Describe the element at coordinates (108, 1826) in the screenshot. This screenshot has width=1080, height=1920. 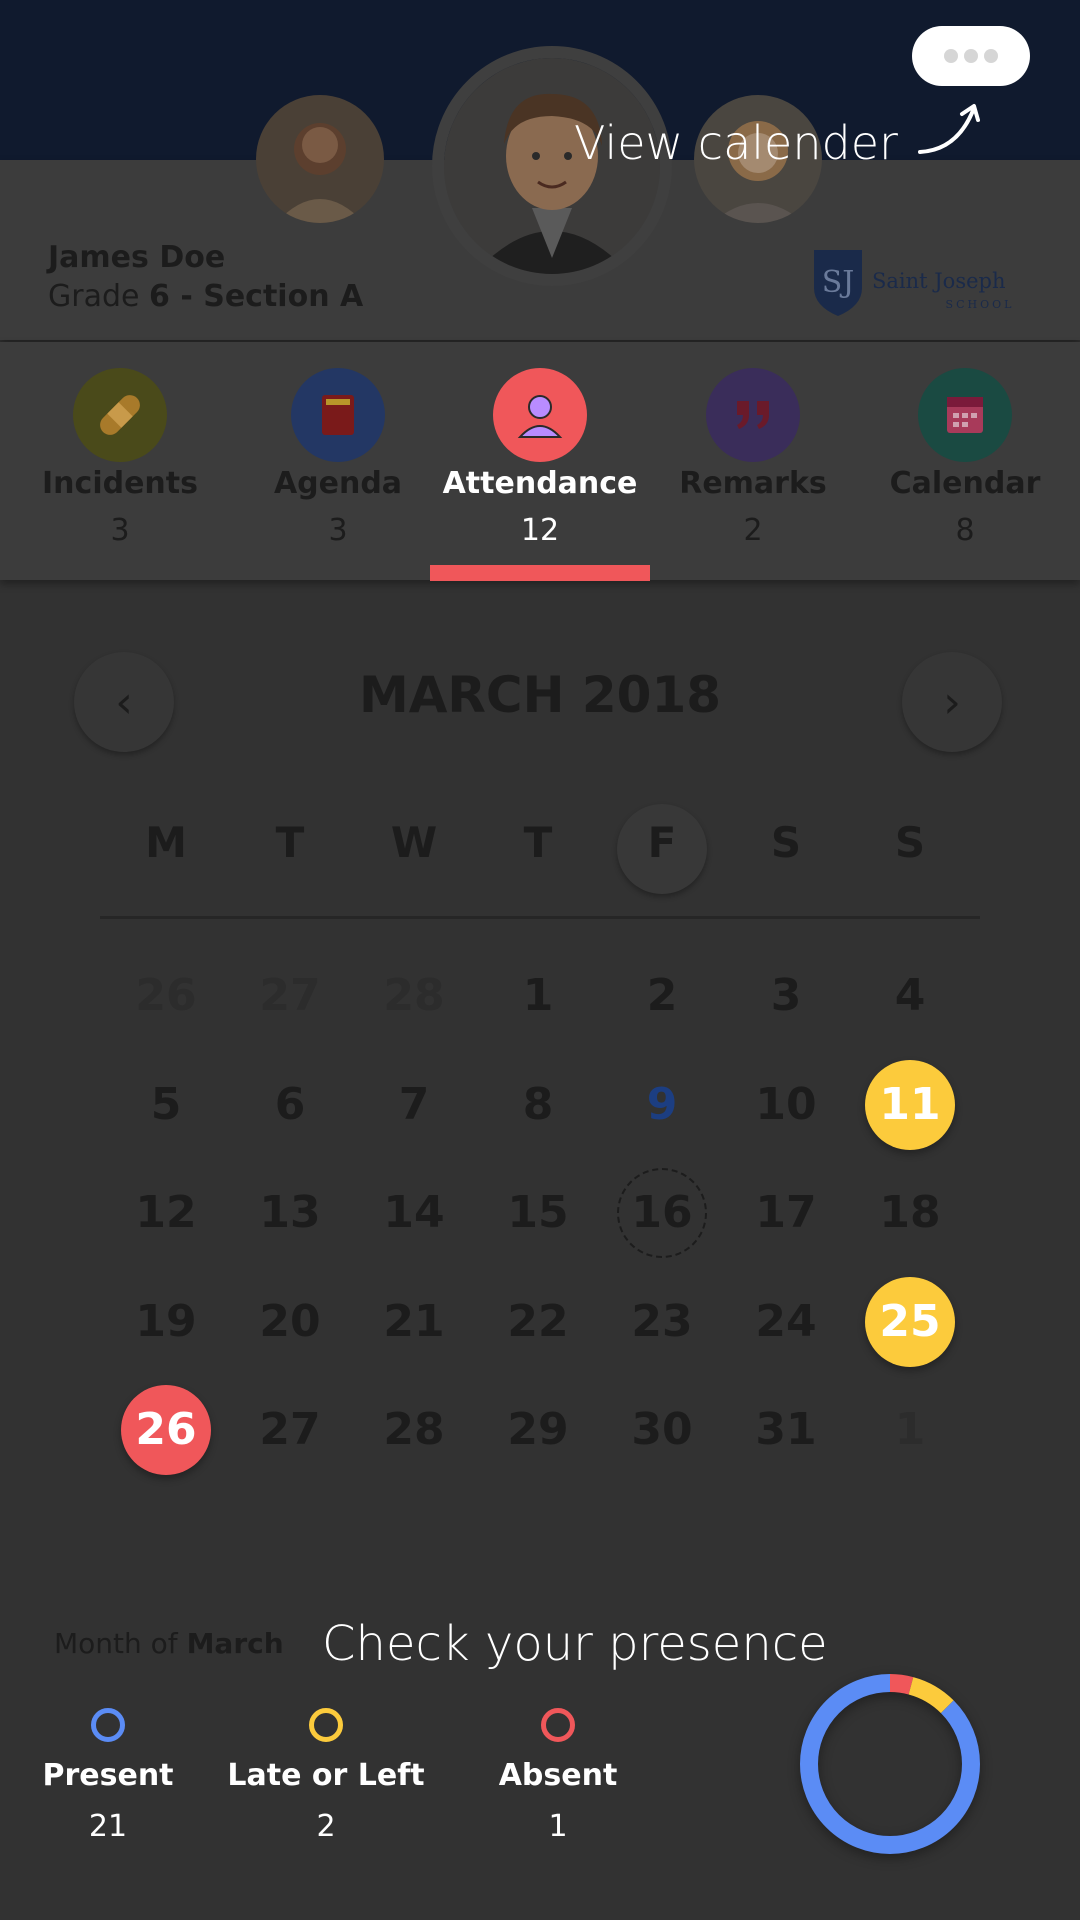
I see `legend-value: 21` at that location.